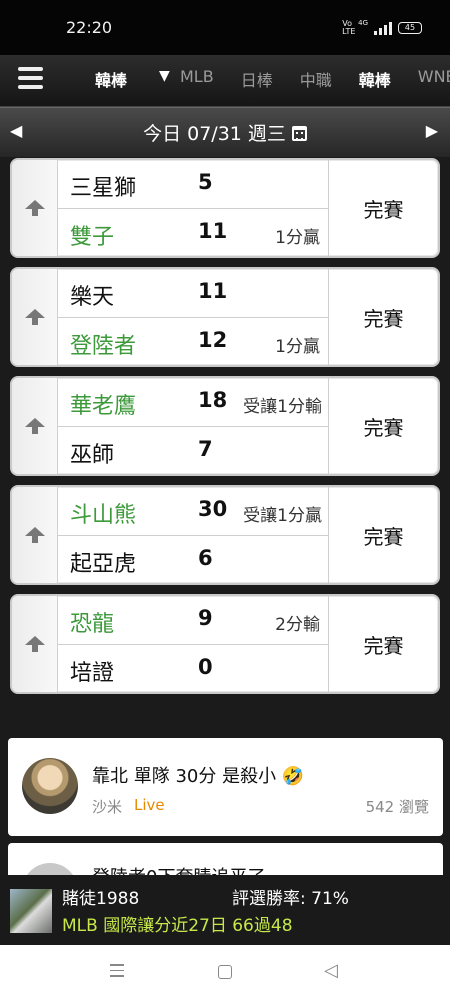 The image size is (450, 1000). I want to click on system-nav-bar: ◁, so click(225, 972).